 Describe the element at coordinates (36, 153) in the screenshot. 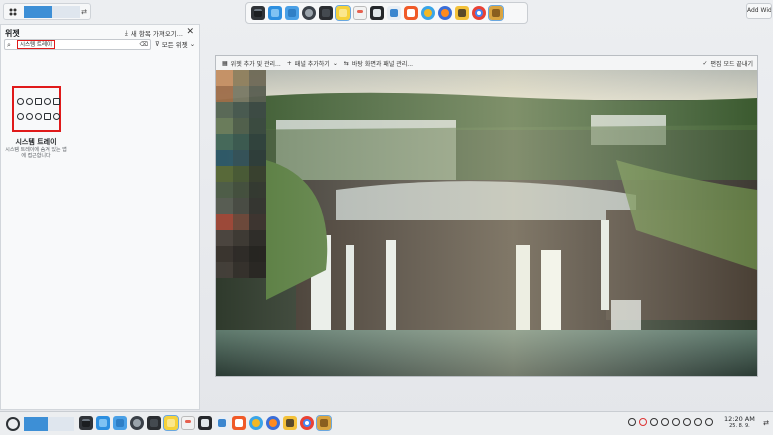

I see `widget-description: 시스템 트레이에 숨겨 있는 앱에 접근합니다` at that location.